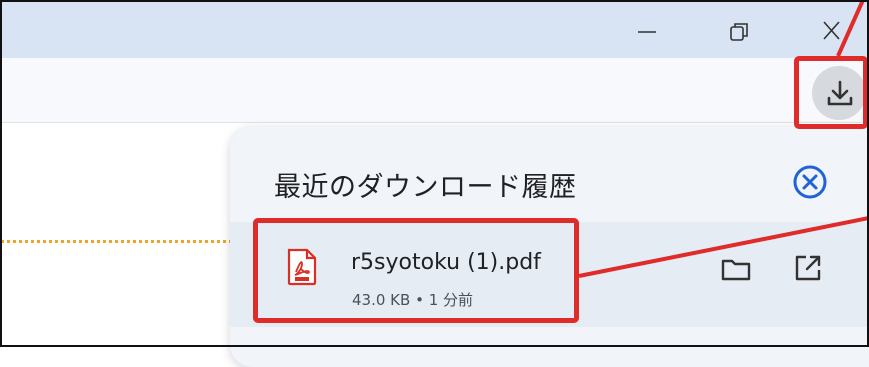 The height and width of the screenshot is (367, 869). I want to click on minimize-icon, so click(647, 32).